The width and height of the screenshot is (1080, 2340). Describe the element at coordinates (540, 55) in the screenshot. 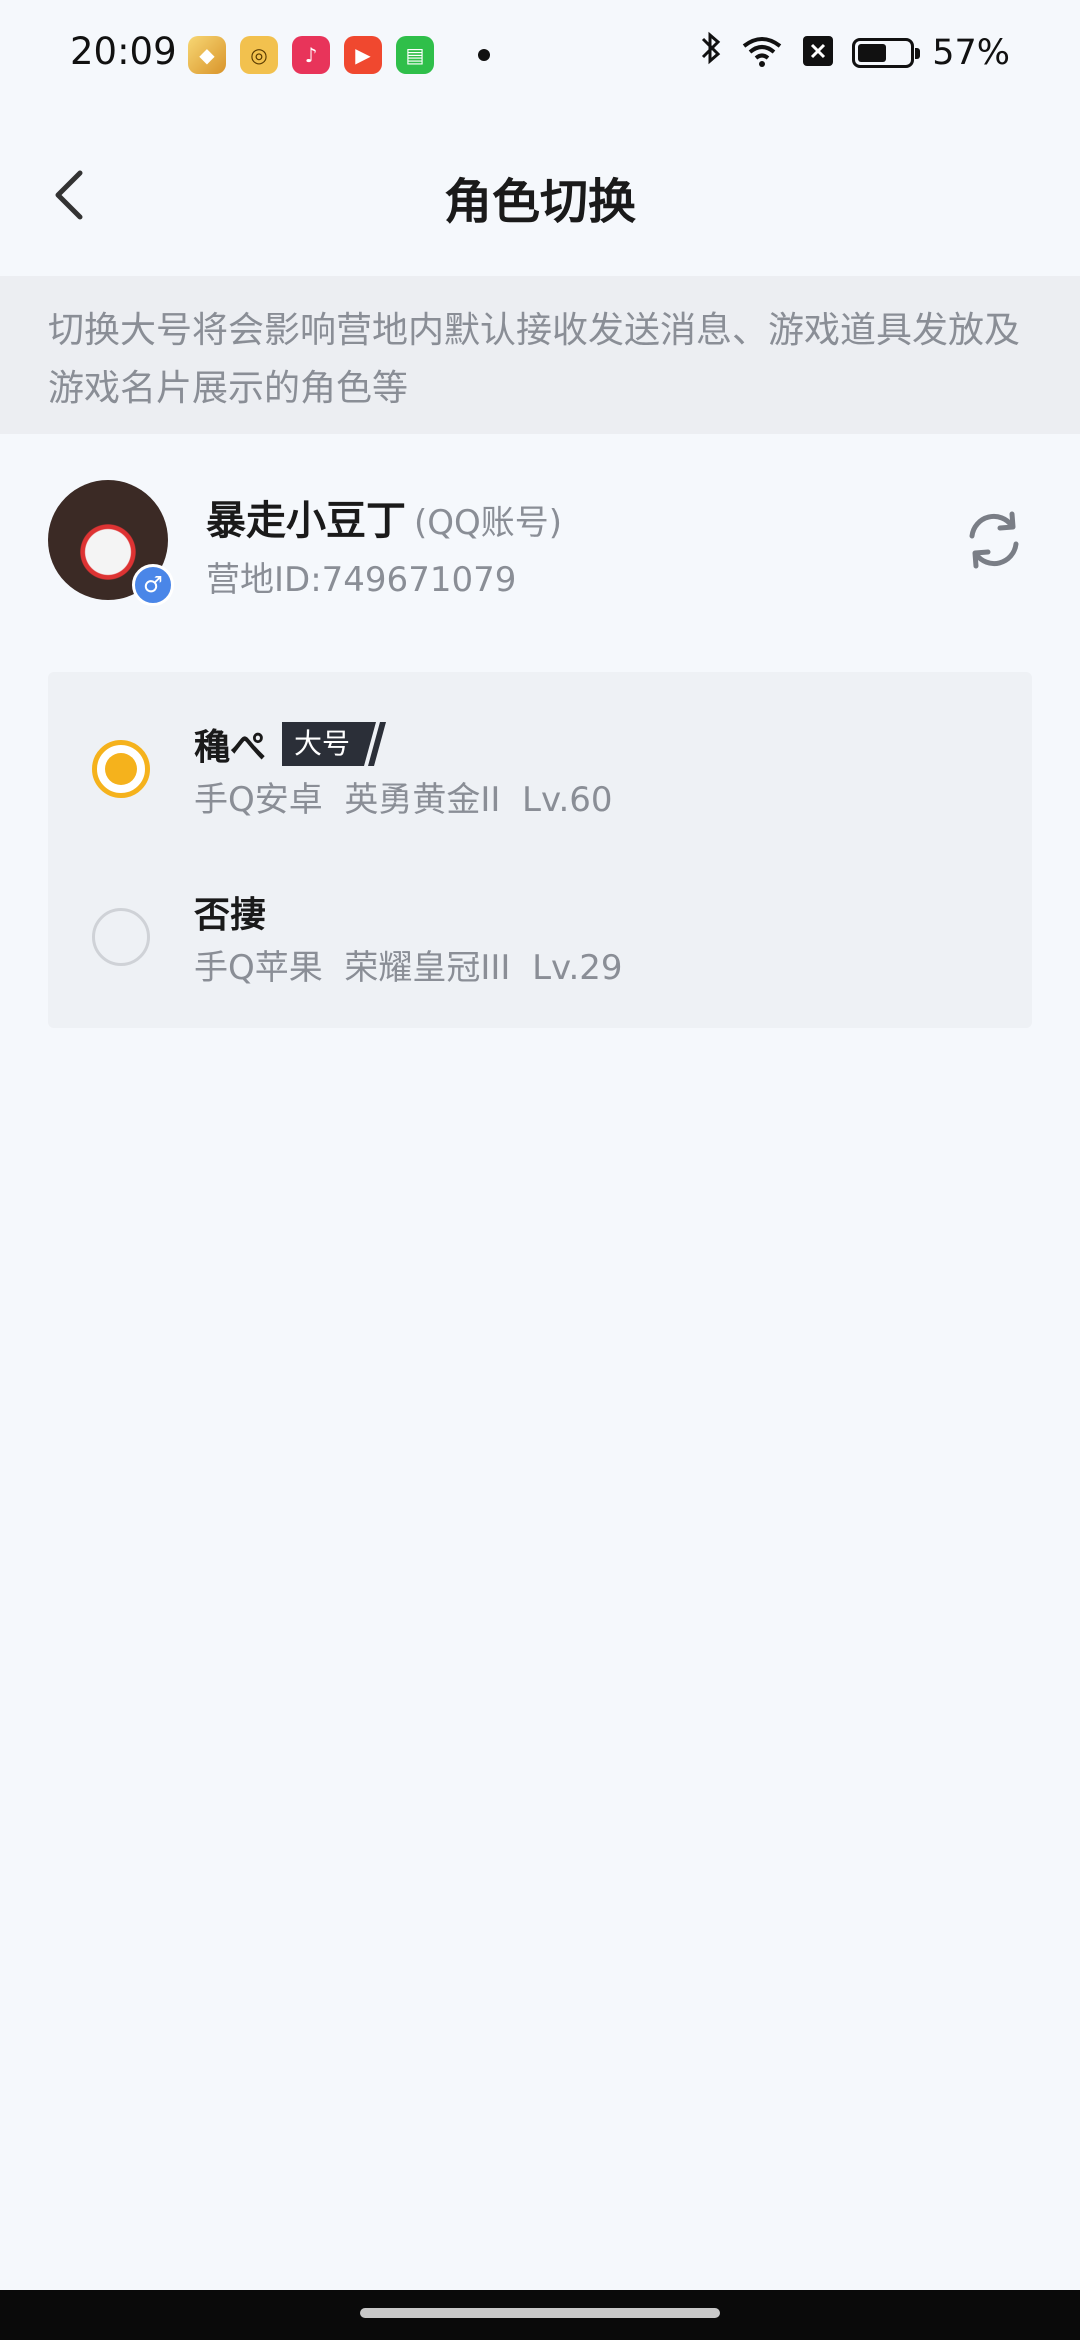

I see `status-bar: 20:09 ◆ ◎ ♪ ▶ ▤ 57%` at that location.